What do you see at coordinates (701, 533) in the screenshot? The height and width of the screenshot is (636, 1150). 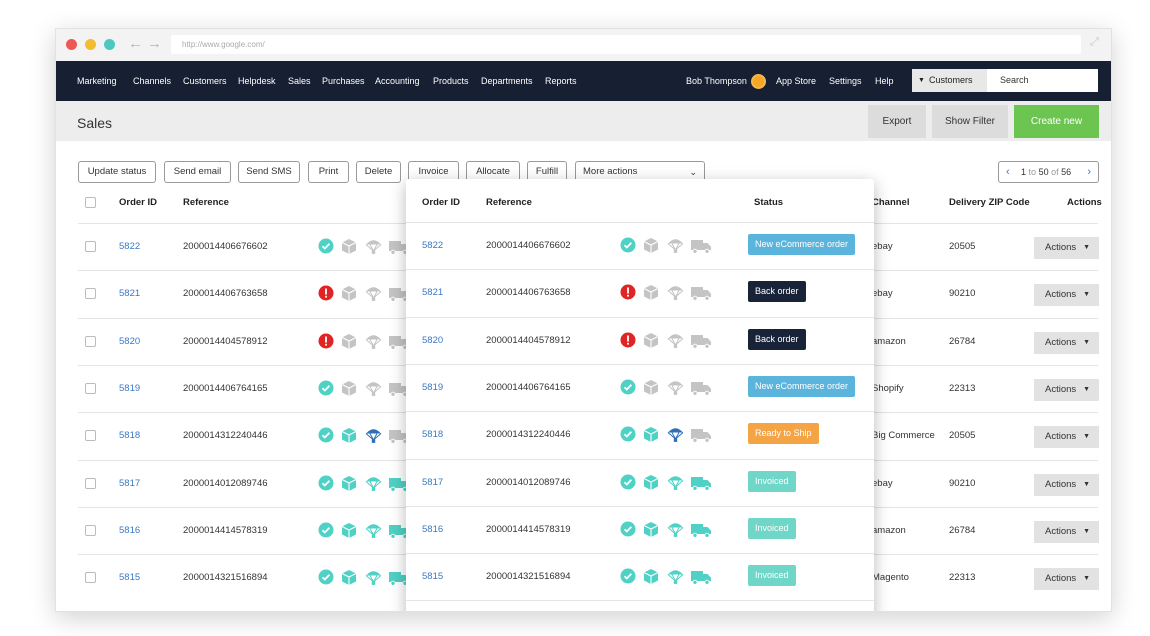 I see `truck-icon` at bounding box center [701, 533].